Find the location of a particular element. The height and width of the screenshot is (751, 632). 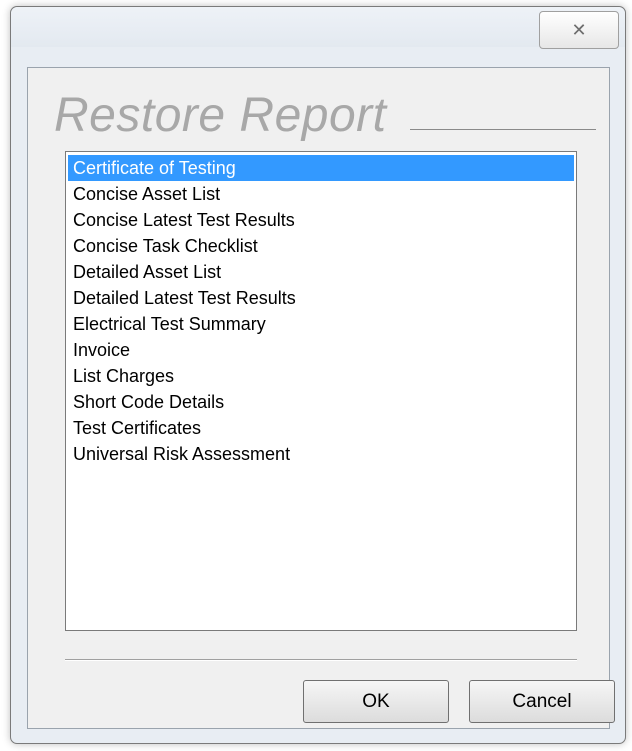

list-item: Electrical Test Summary is located at coordinates (321, 324).